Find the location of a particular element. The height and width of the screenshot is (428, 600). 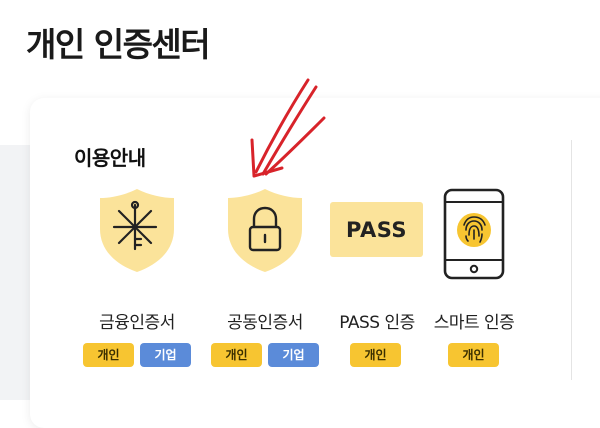

card-divider is located at coordinates (571, 260).